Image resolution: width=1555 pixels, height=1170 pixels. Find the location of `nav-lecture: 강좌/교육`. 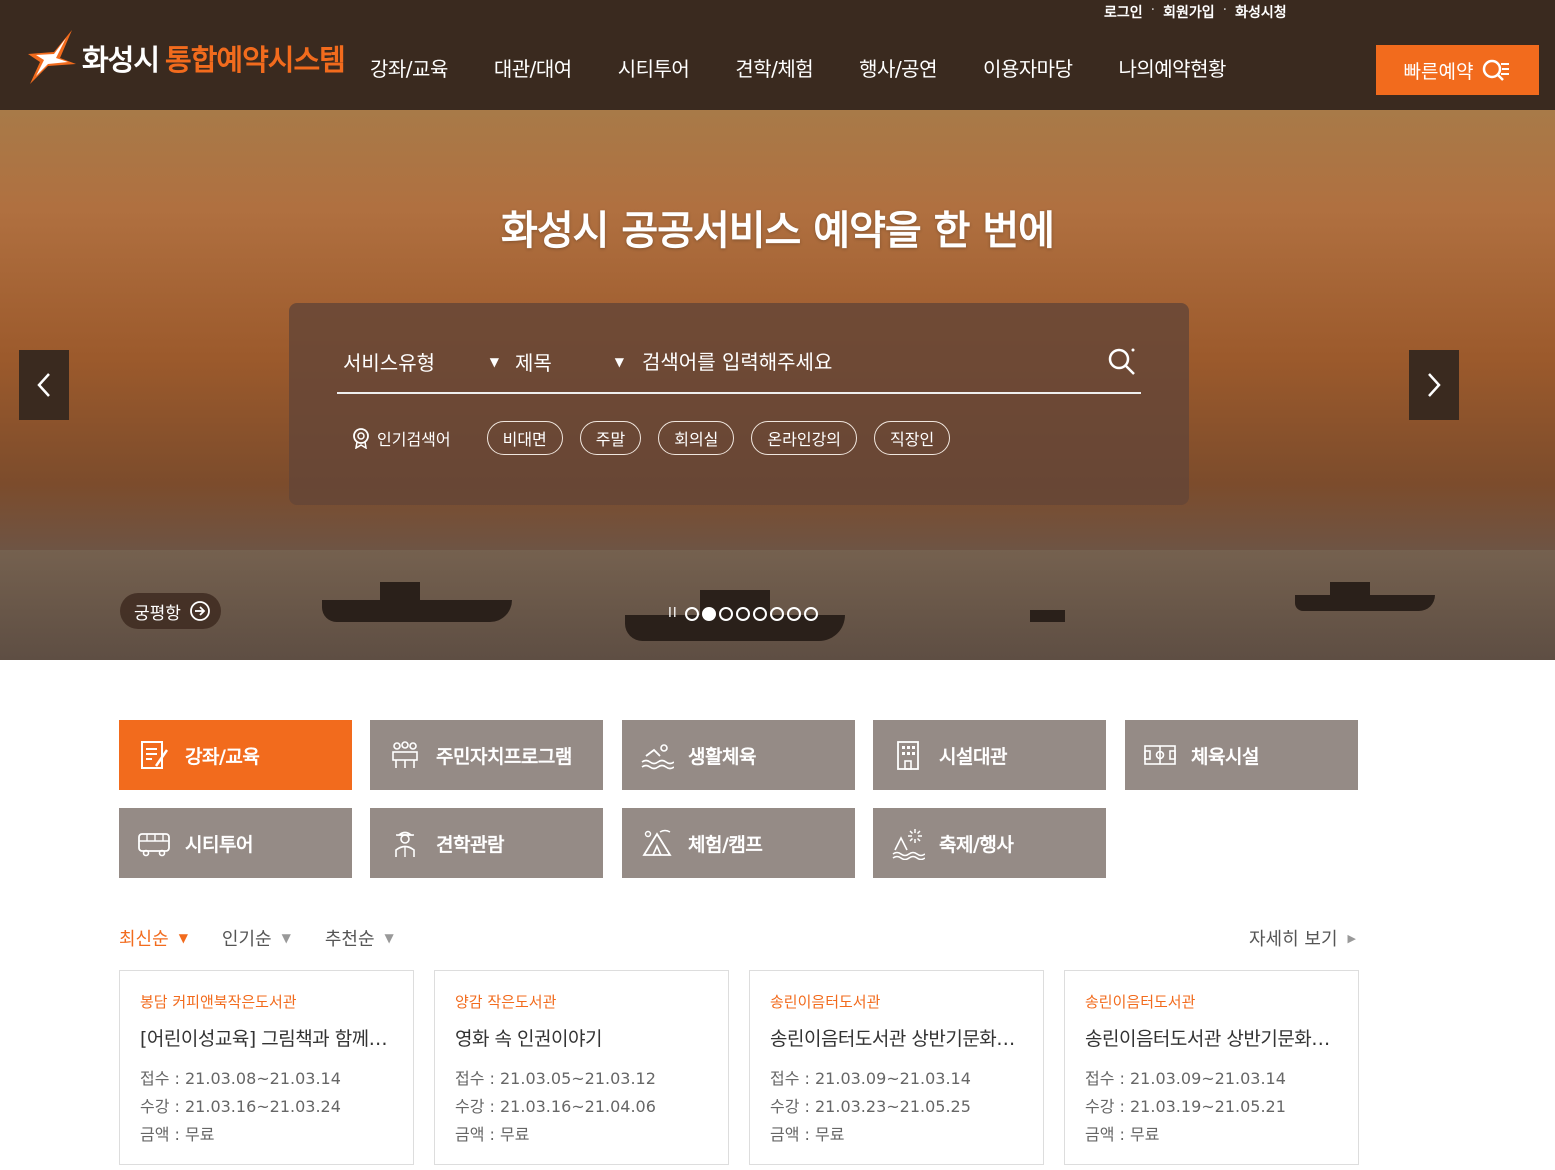

nav-lecture: 강좌/교육 is located at coordinates (409, 67).